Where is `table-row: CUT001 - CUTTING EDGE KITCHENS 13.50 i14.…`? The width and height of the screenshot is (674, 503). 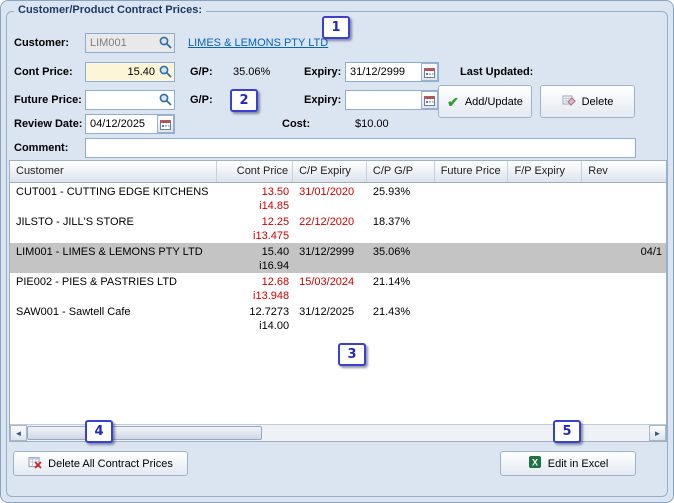
table-row: CUT001 - CUTTING EDGE KITCHENS 13.50 i14.… is located at coordinates (338, 198).